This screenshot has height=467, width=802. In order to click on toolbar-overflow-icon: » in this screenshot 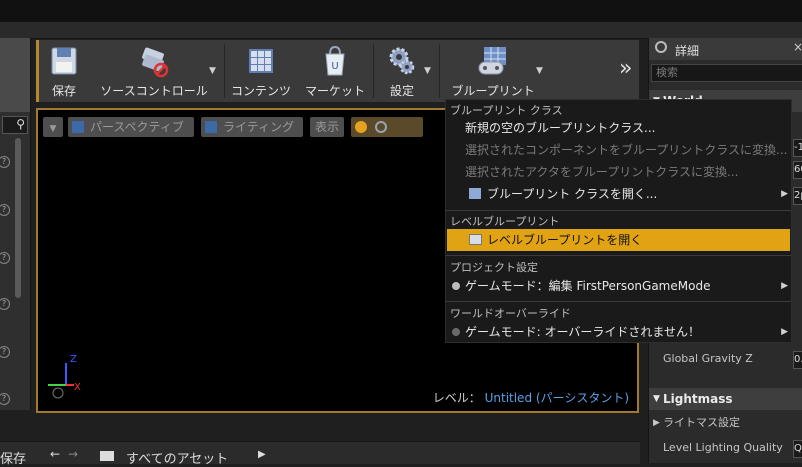, I will do `click(625, 68)`.